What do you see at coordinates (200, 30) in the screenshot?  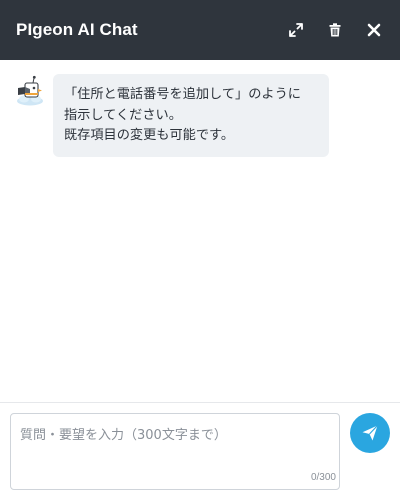 I see `chat-header: PIgeon AI Chat` at bounding box center [200, 30].